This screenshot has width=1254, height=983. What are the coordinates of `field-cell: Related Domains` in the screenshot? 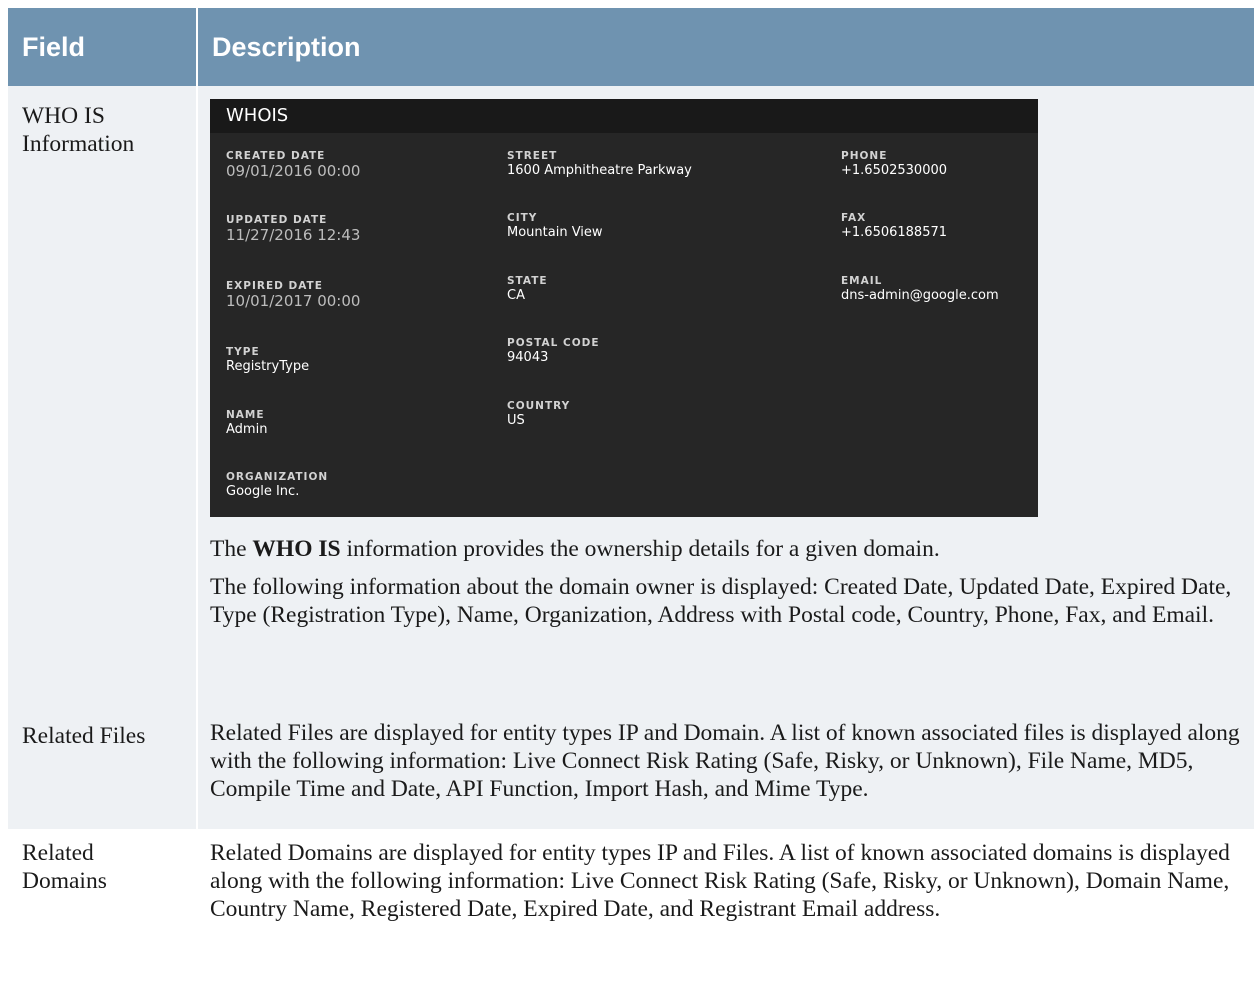 It's located at (103, 888).